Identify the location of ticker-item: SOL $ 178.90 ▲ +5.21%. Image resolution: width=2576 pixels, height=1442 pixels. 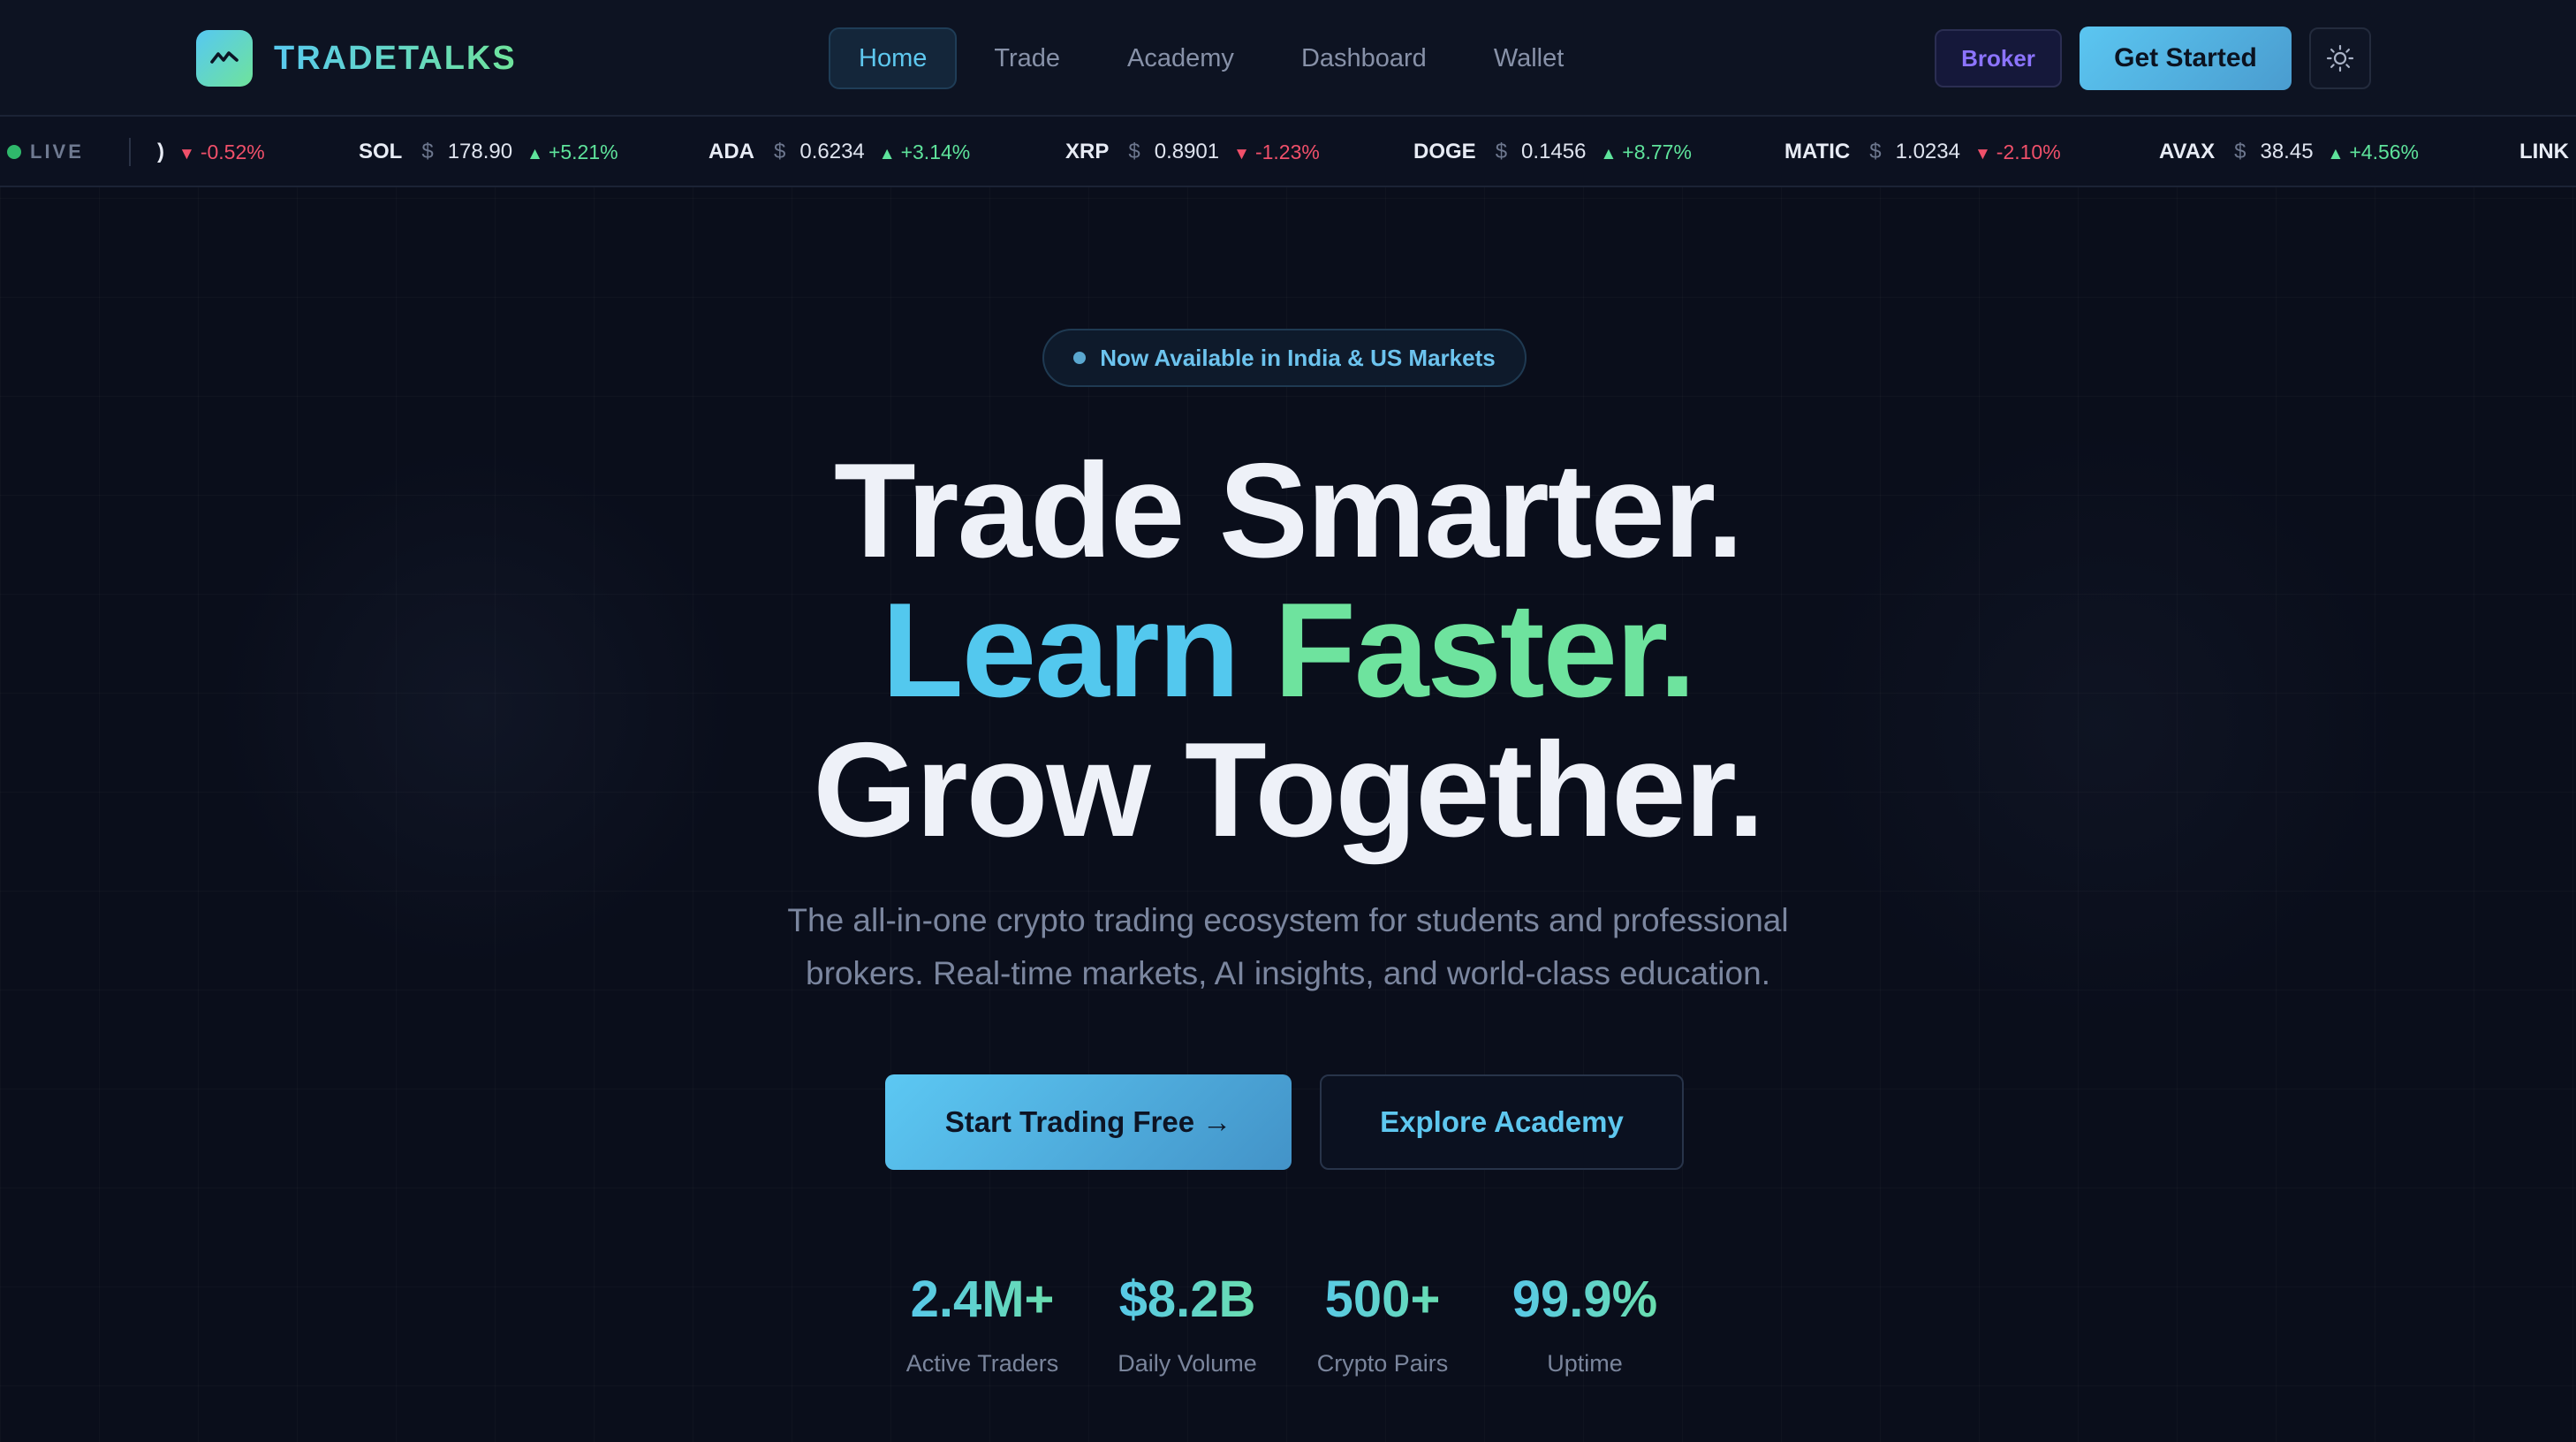
(489, 151).